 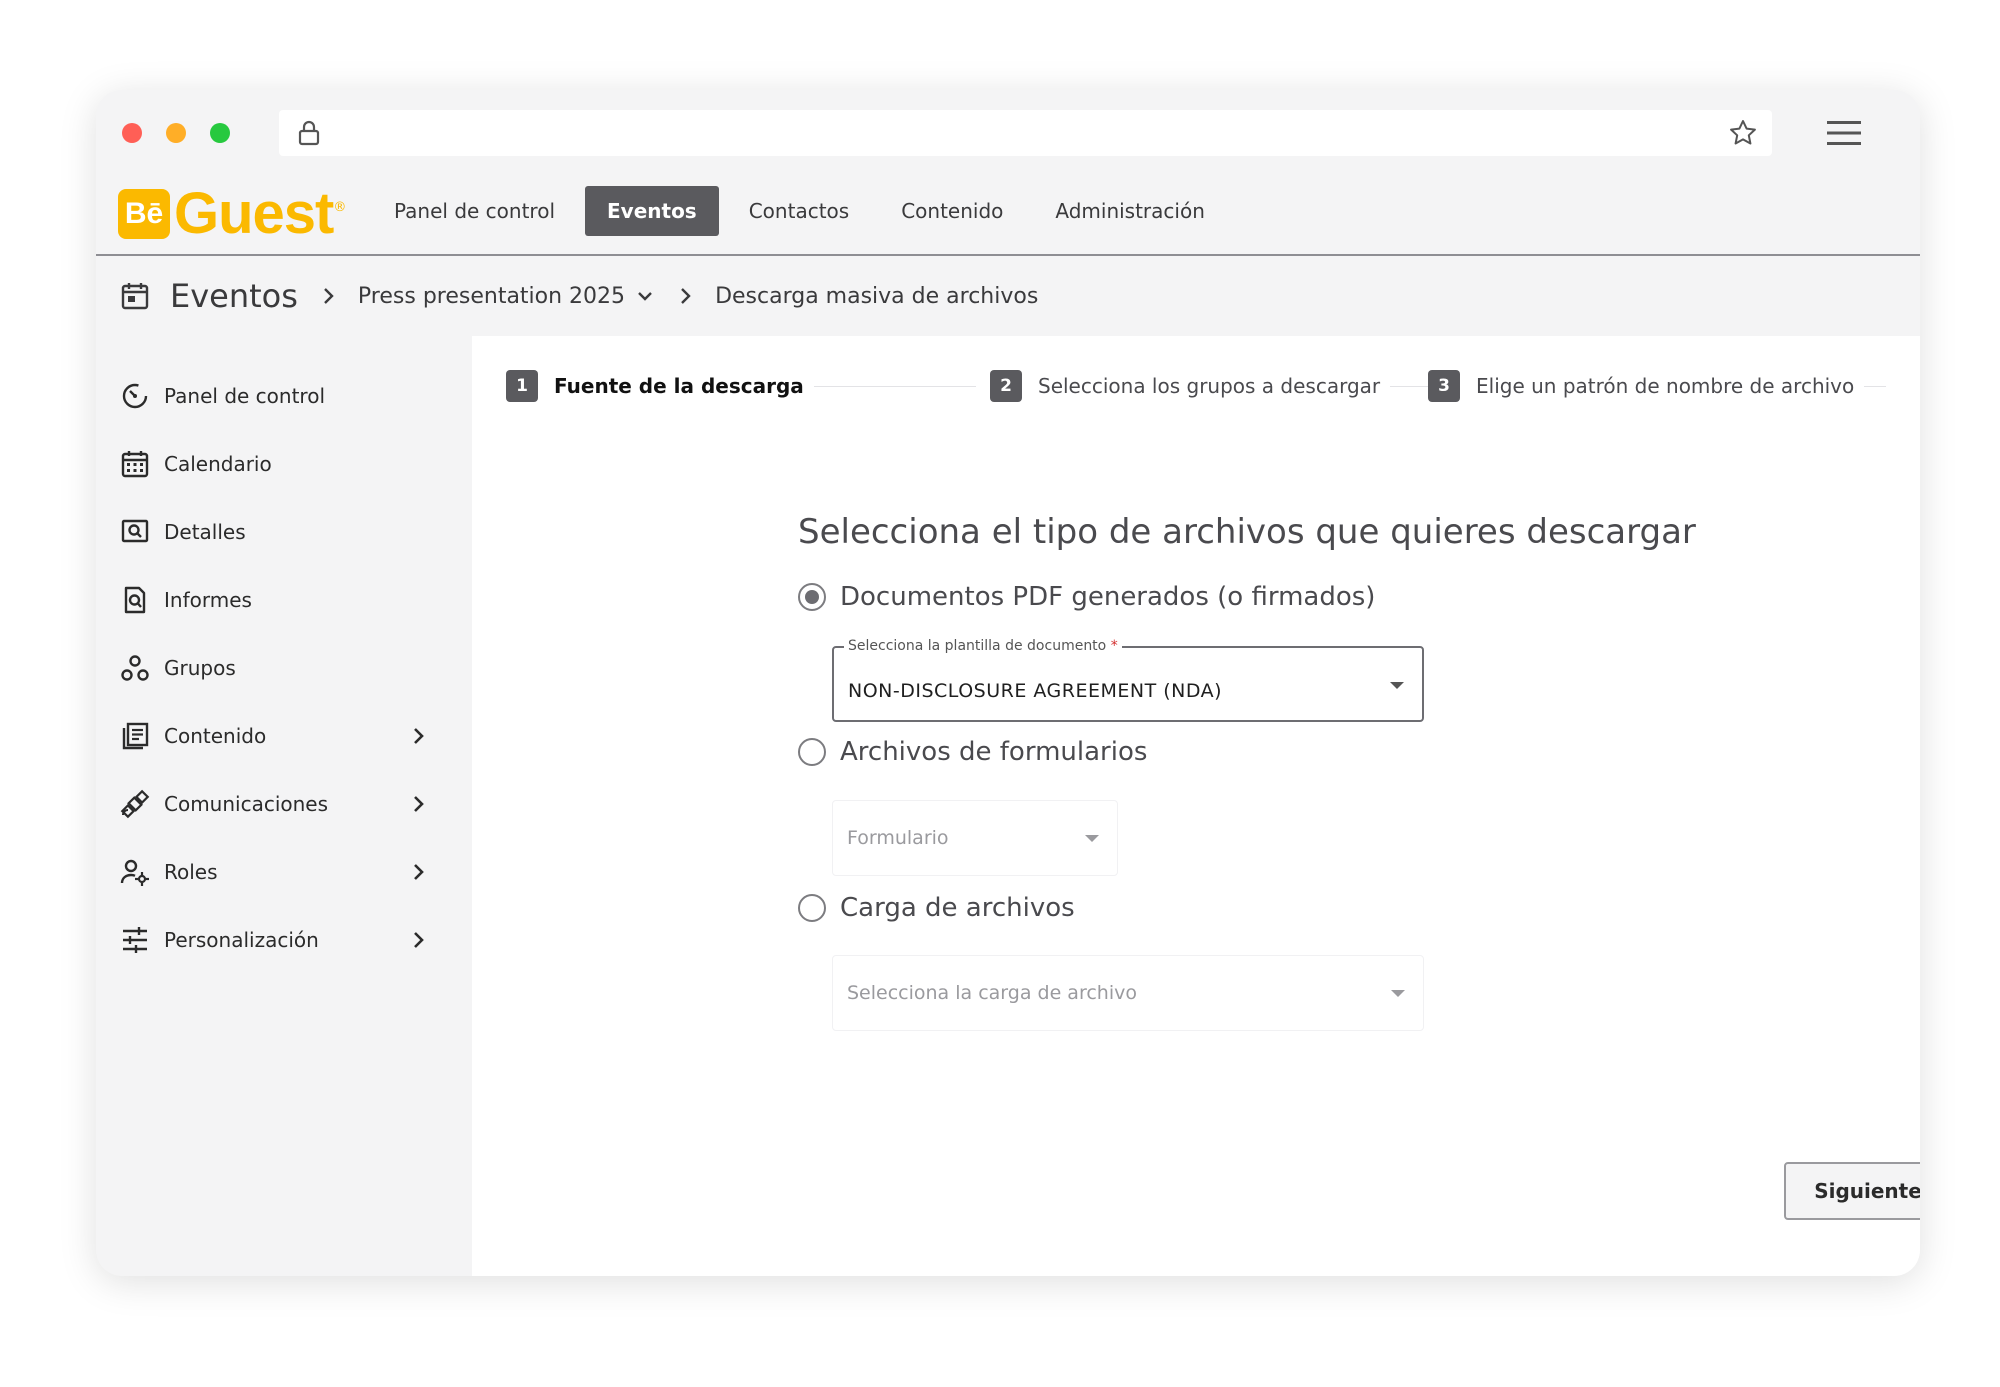 What do you see at coordinates (1444, 386) in the screenshot?
I see `step-number: 3` at bounding box center [1444, 386].